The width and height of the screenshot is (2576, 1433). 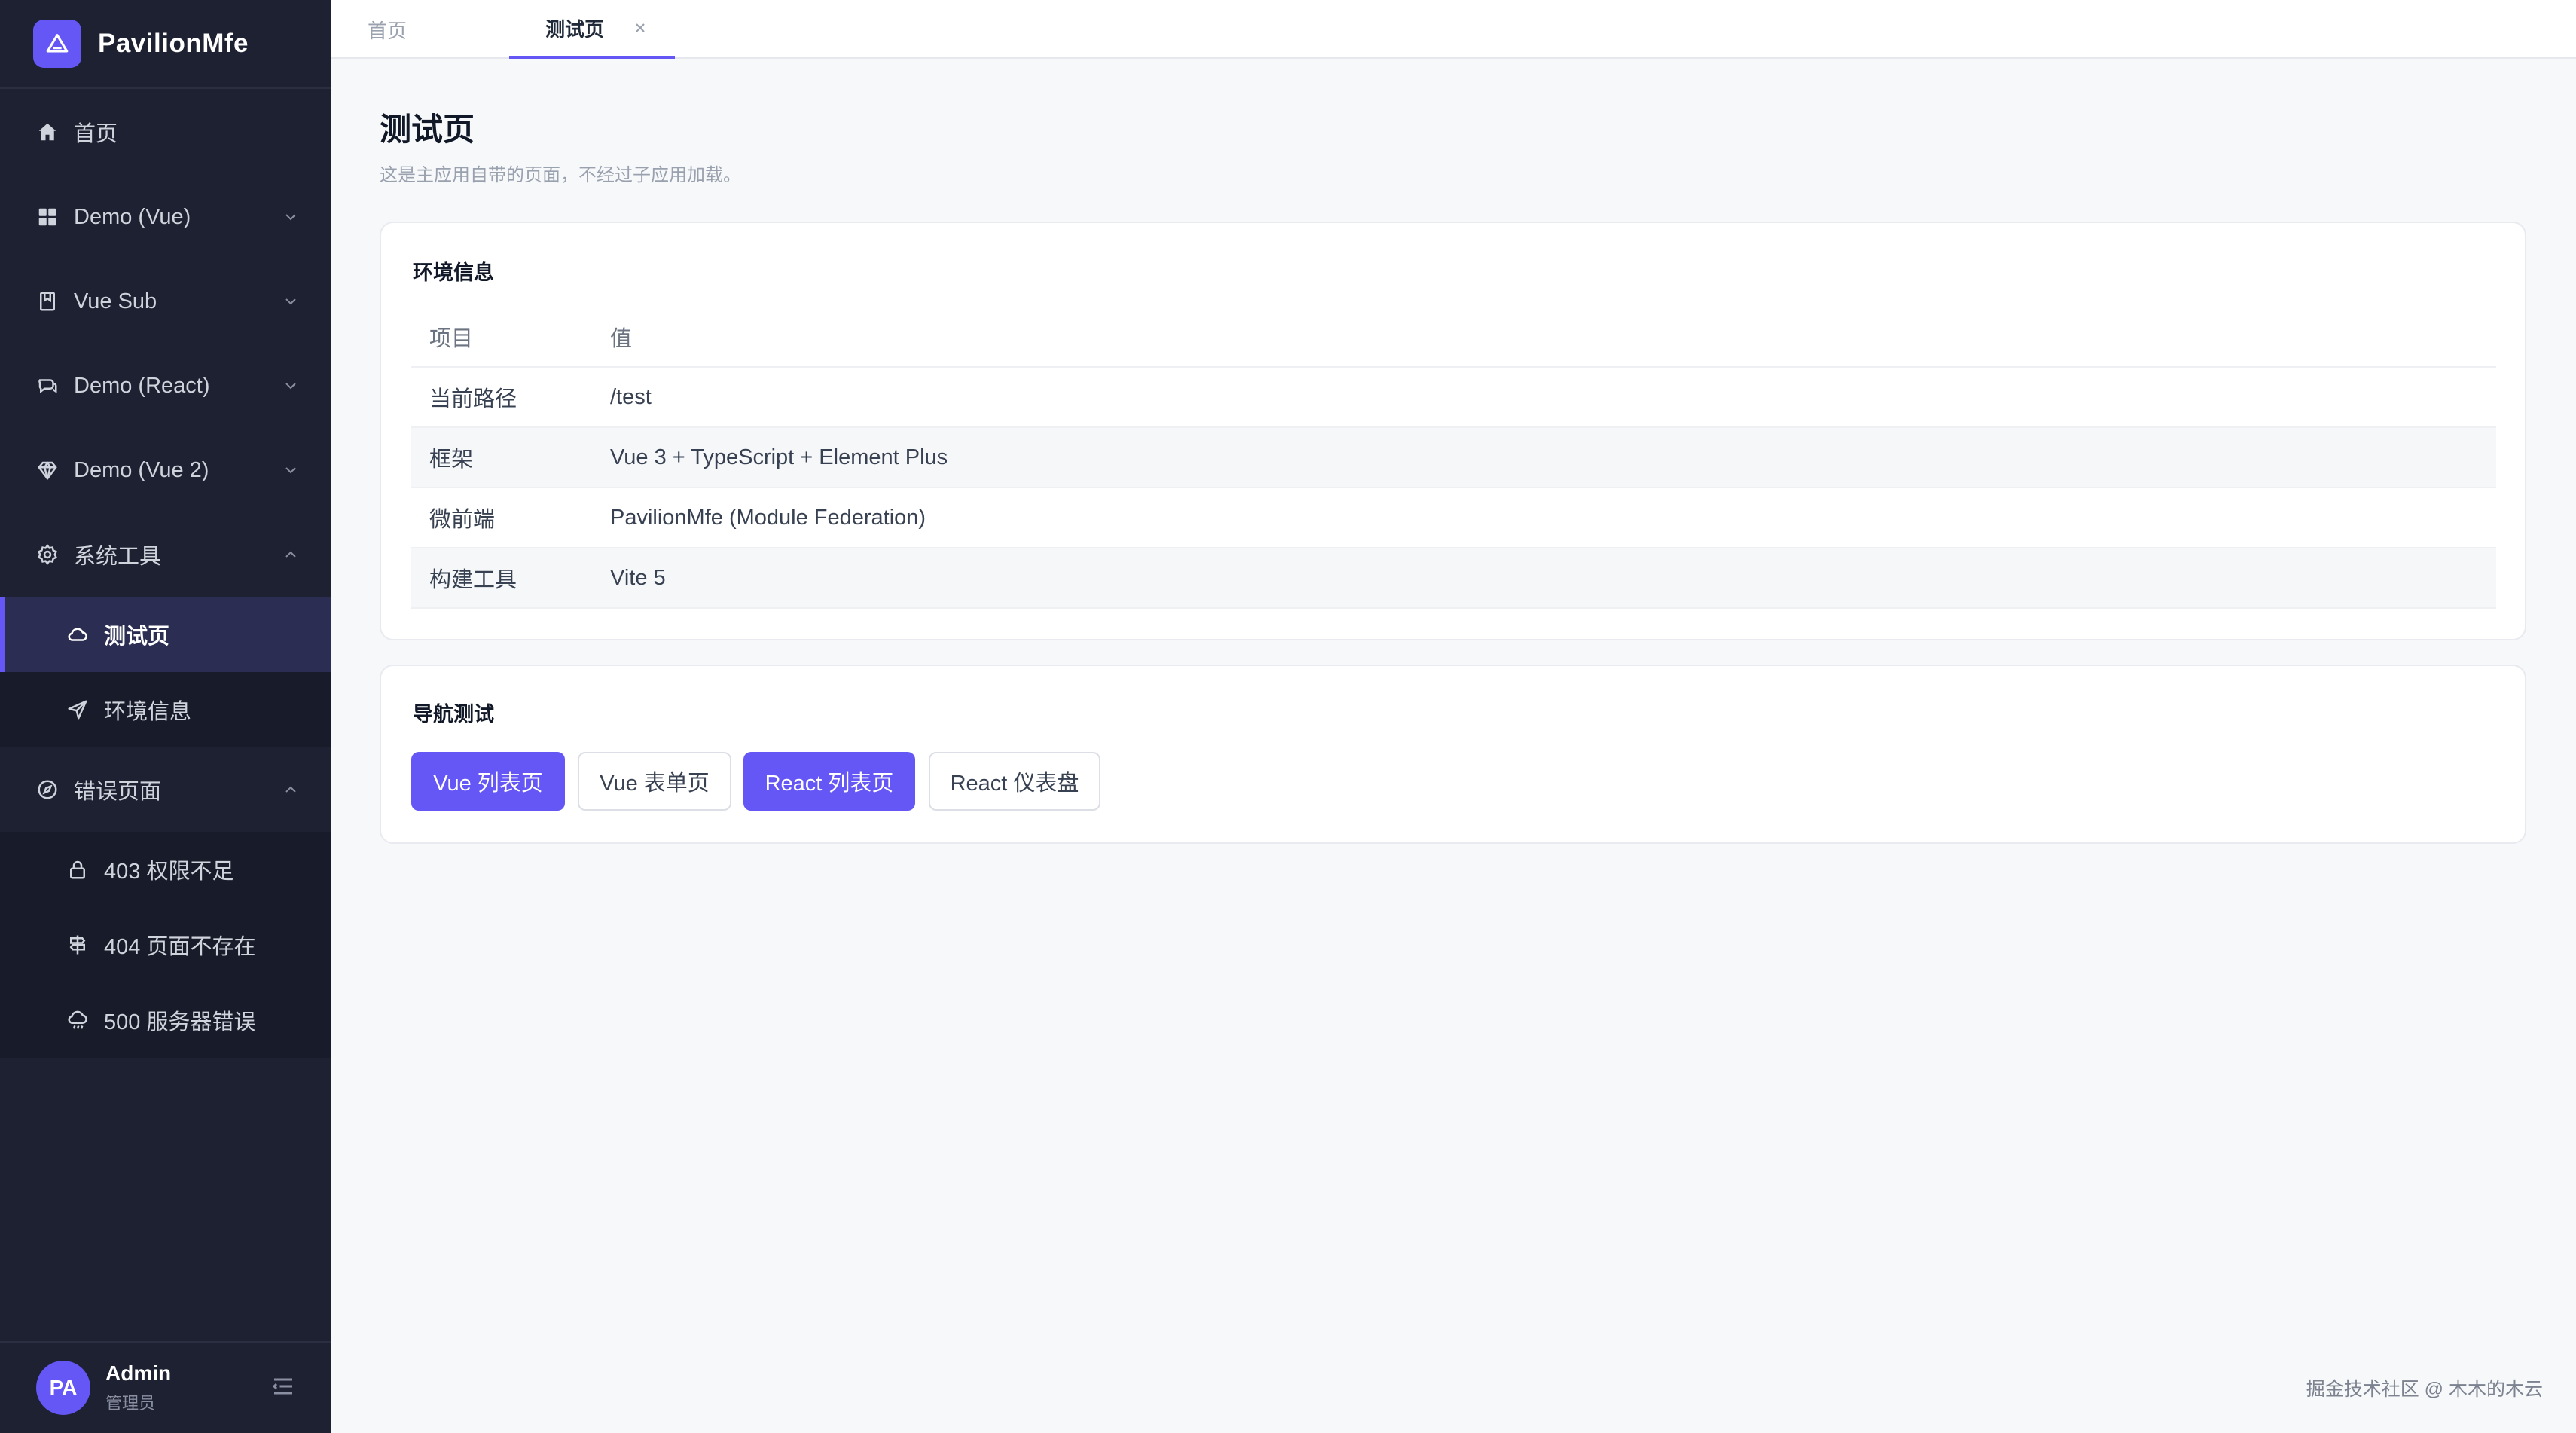 I want to click on sidebar-item-vue-sub: Vue Sub, so click(x=166, y=301).